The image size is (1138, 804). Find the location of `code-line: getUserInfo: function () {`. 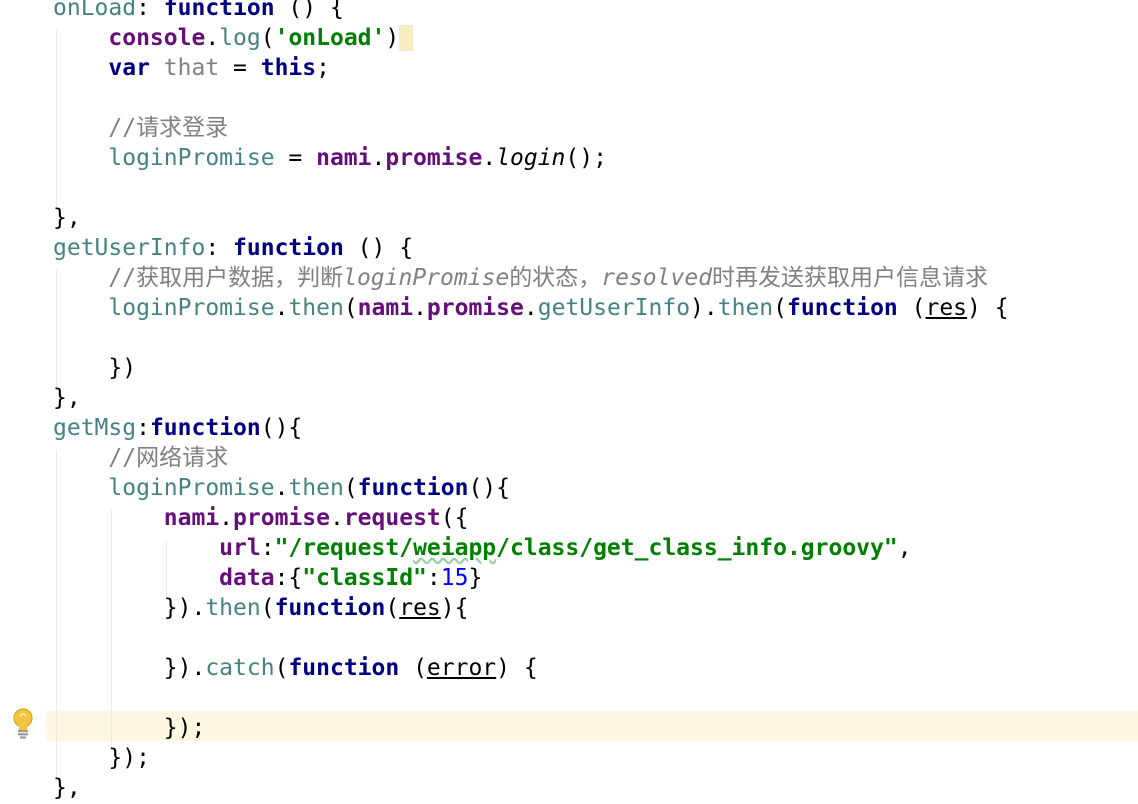

code-line: getUserInfo: function () { is located at coordinates (233, 248).